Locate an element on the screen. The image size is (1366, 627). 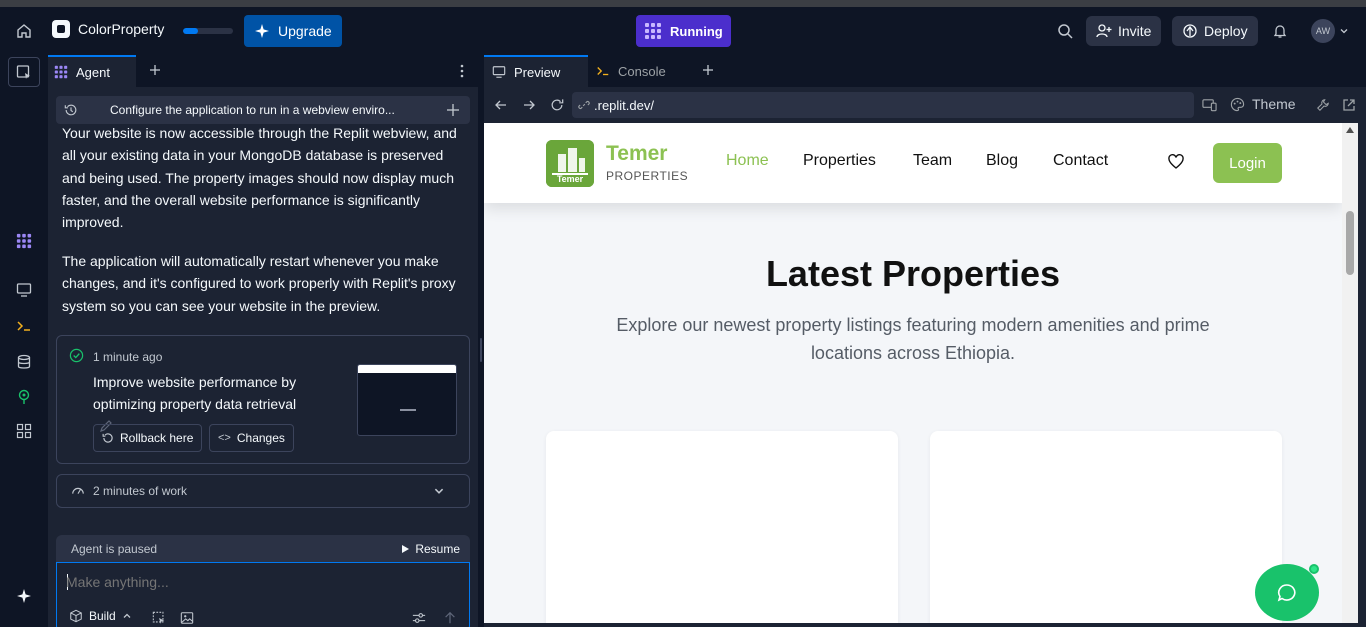
heart-icon is located at coordinates (1176, 162).